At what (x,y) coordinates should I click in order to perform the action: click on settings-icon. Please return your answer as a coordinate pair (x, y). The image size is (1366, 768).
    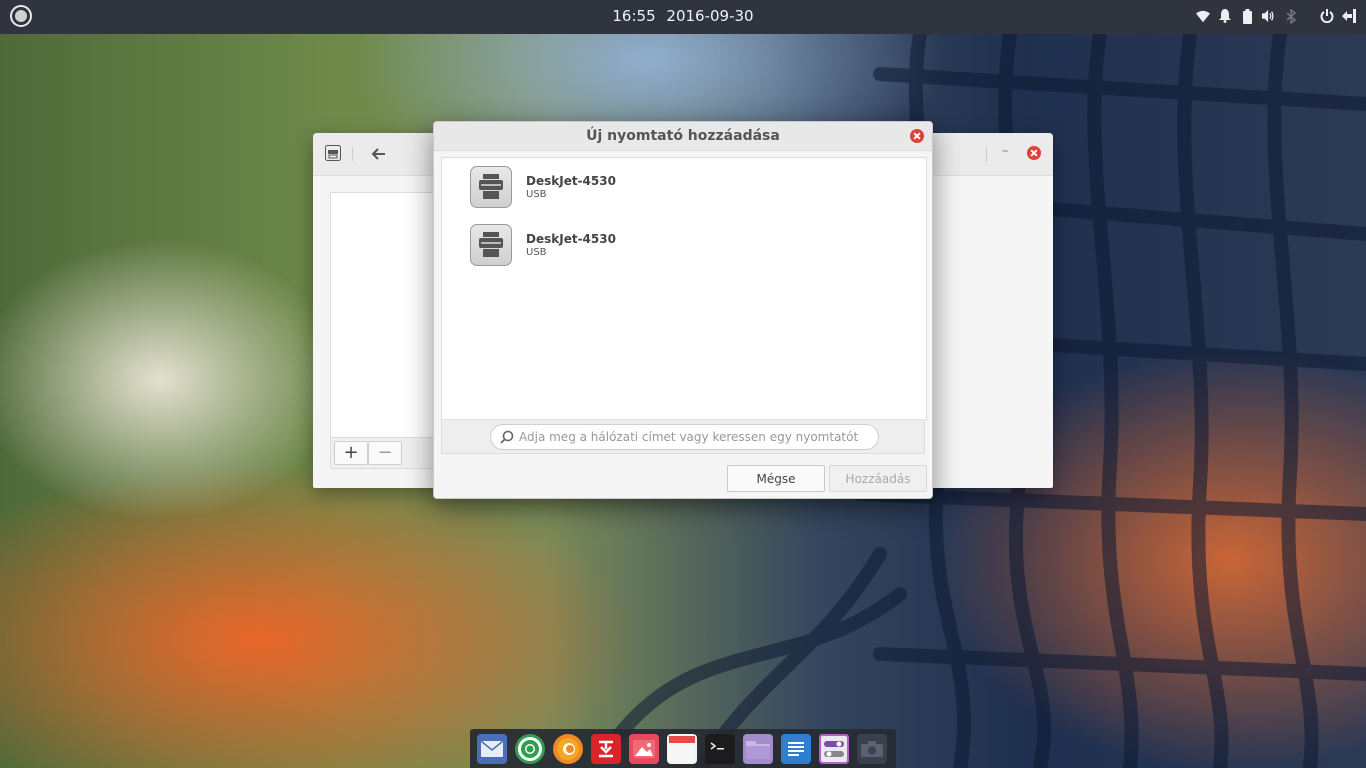
    Looking at the image, I should click on (834, 748).